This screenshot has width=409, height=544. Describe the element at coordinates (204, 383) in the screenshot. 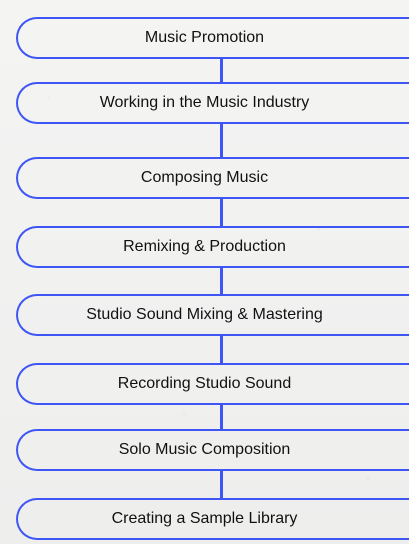

I see `step-label: Recording Studio Sound` at that location.